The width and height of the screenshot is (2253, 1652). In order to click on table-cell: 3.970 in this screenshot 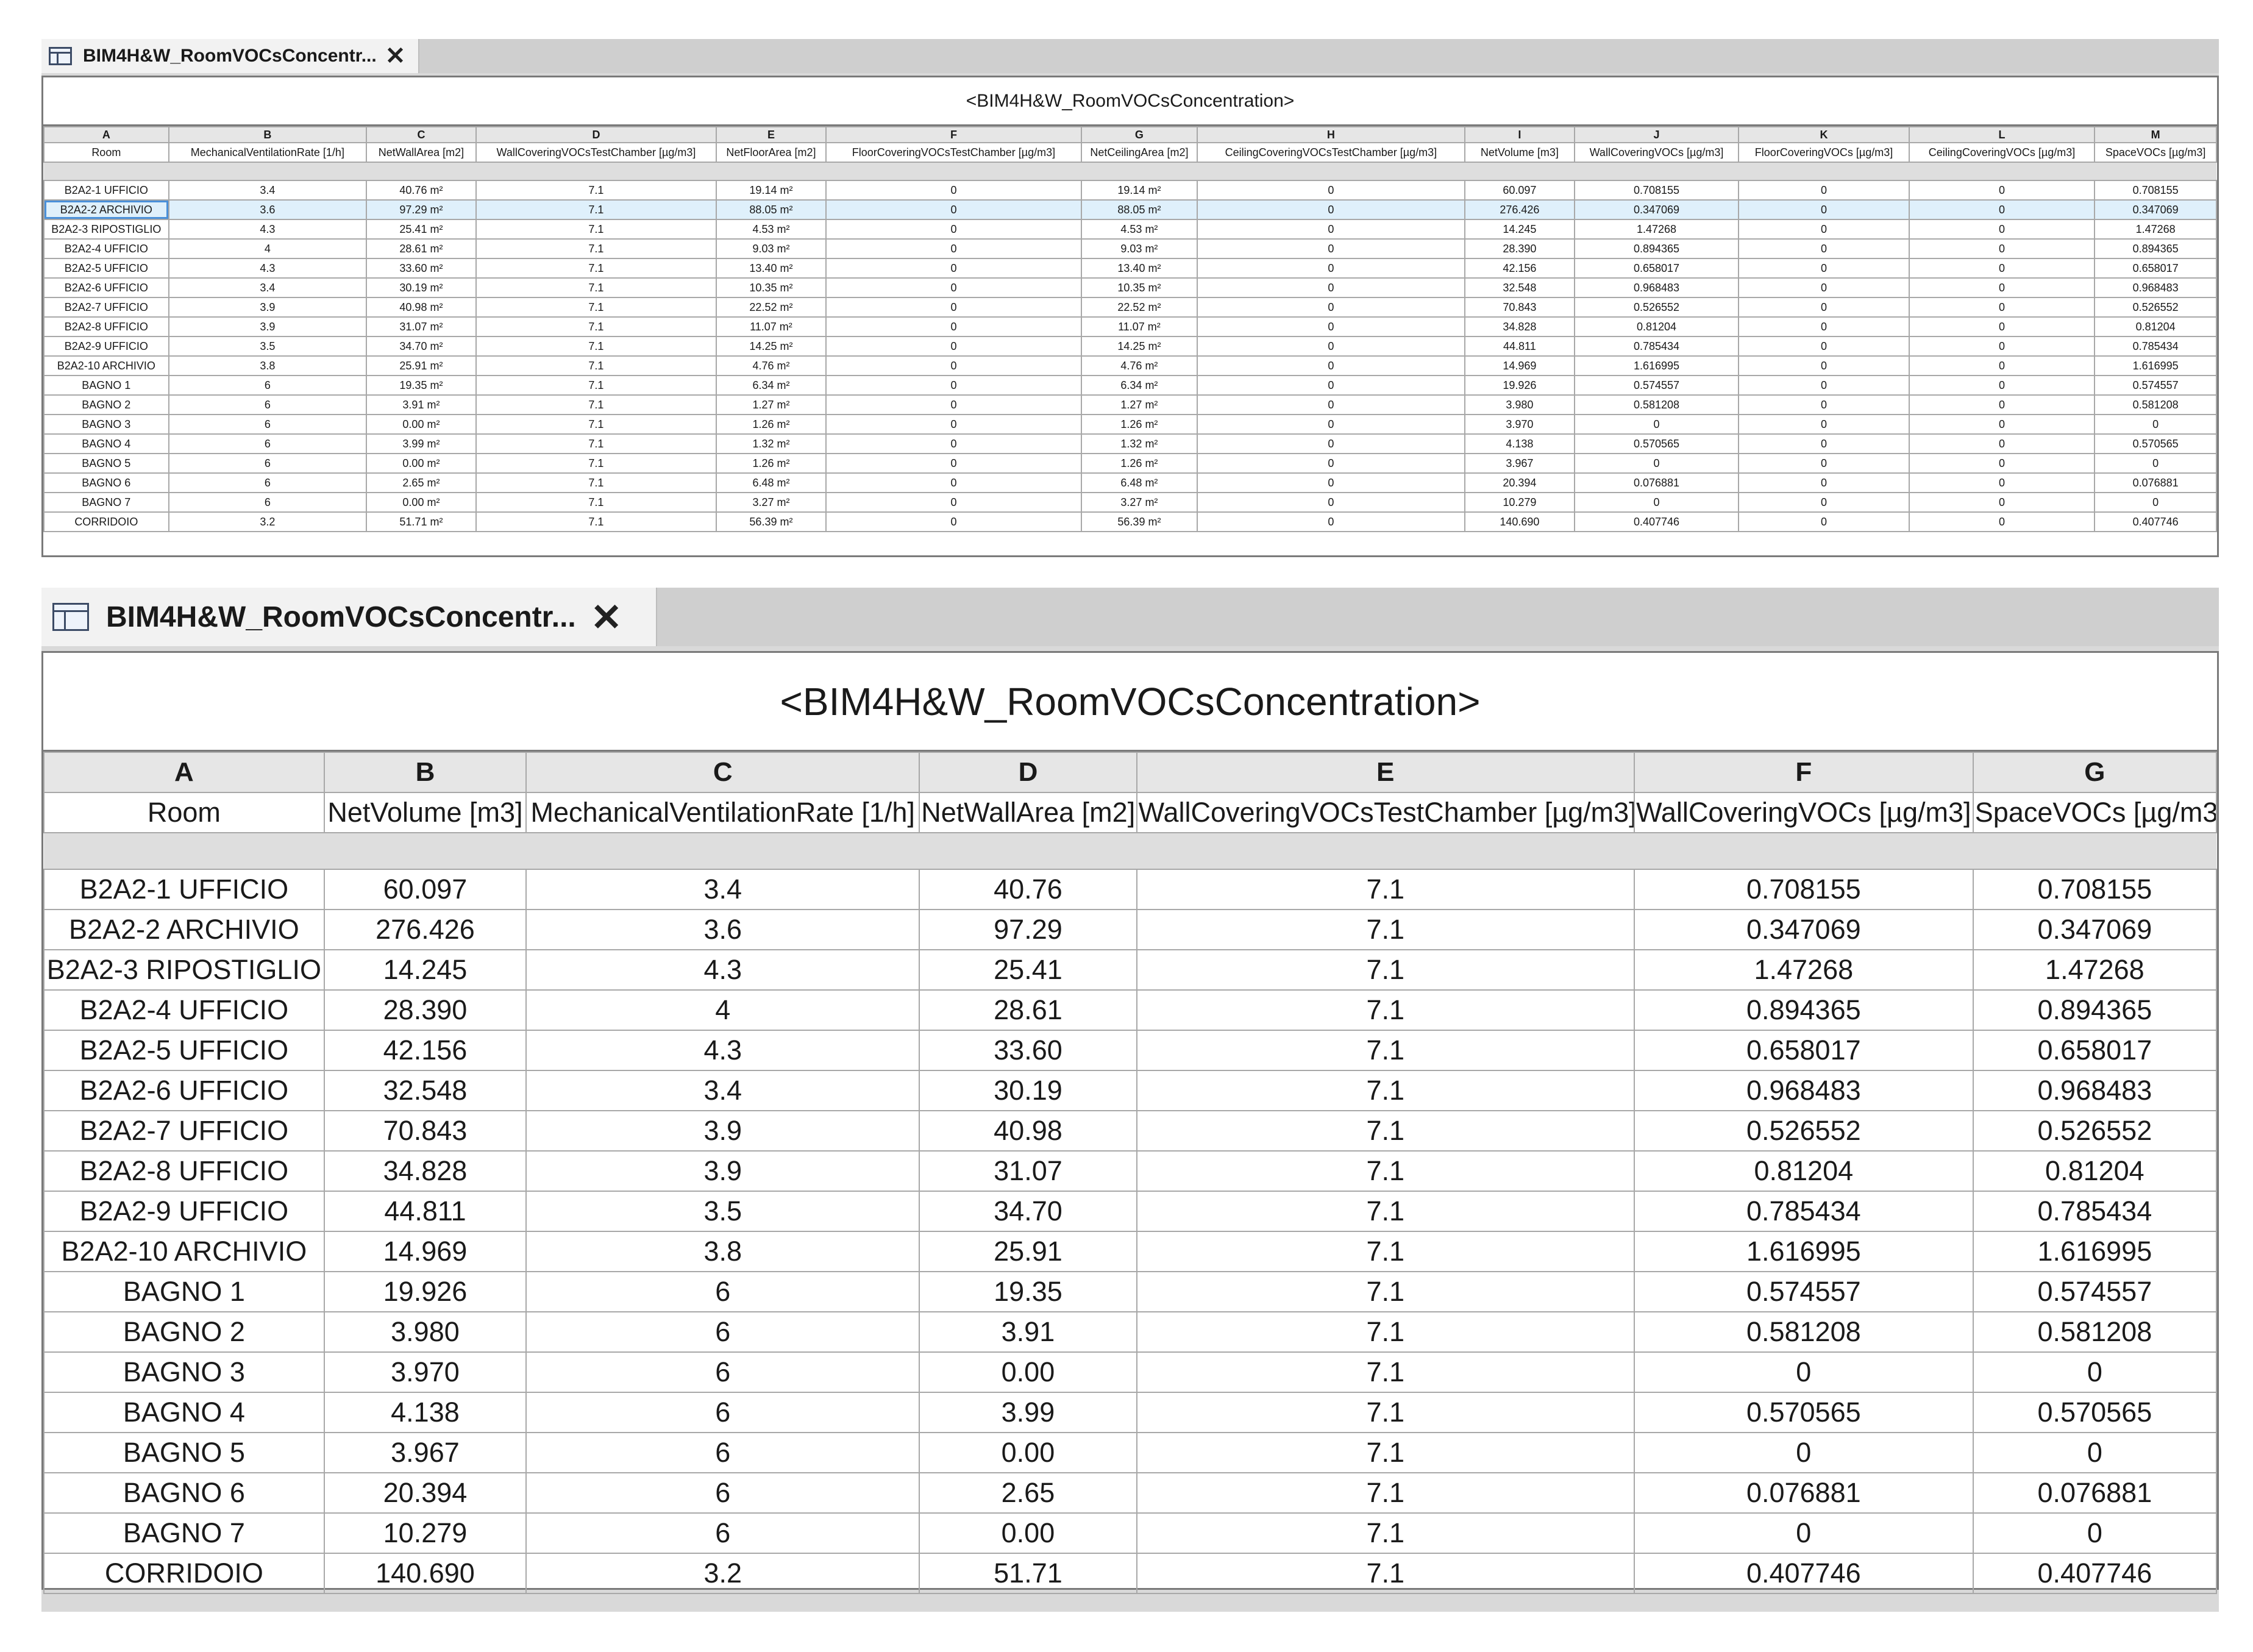, I will do `click(425, 1372)`.